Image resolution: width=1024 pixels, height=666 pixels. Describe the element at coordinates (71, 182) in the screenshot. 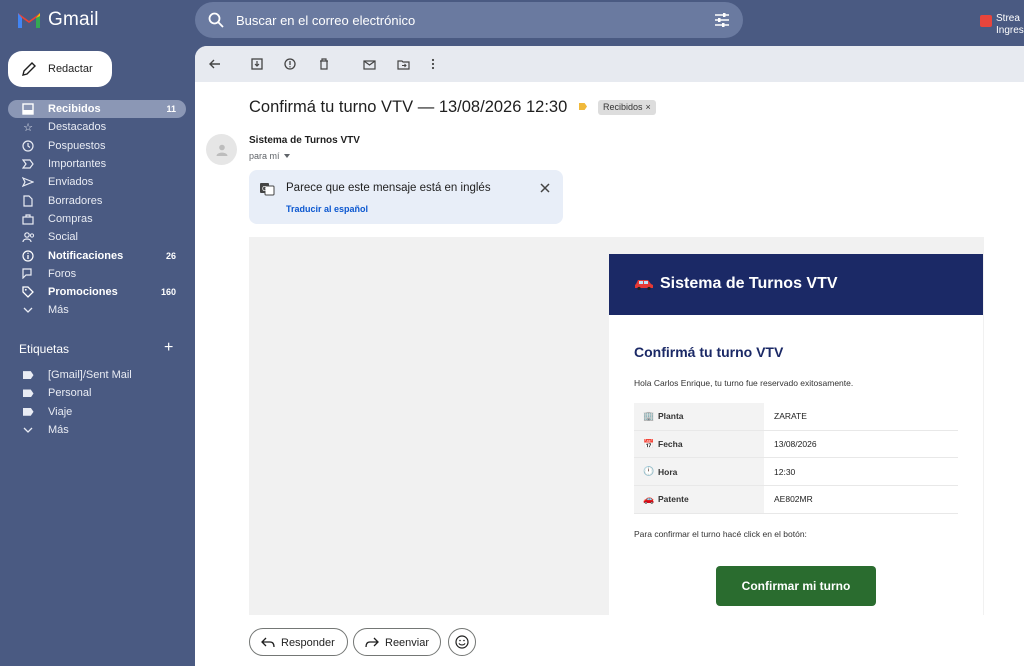

I see `sidebar-item-label: Enviados` at that location.